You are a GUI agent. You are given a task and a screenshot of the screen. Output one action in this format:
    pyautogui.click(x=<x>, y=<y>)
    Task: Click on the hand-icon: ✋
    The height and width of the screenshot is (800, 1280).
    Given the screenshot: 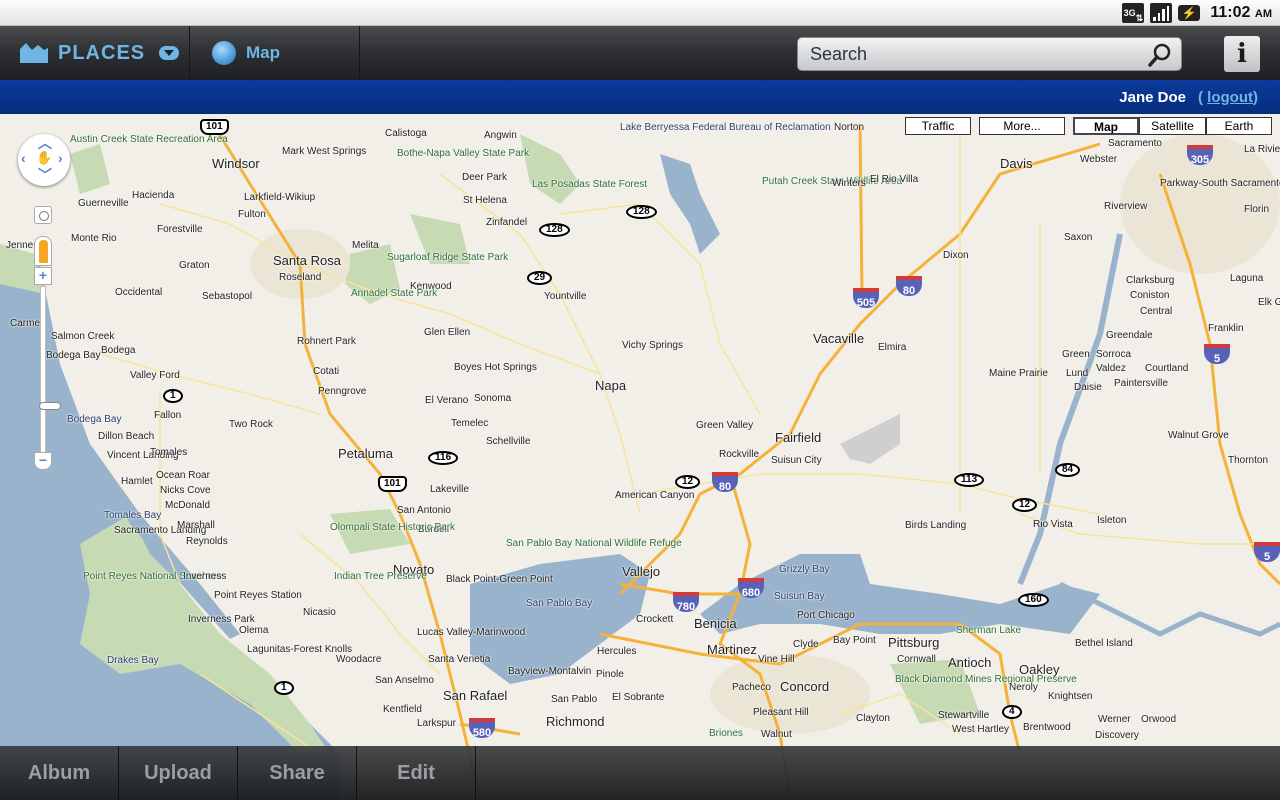 What is the action you would take?
    pyautogui.click(x=44, y=157)
    